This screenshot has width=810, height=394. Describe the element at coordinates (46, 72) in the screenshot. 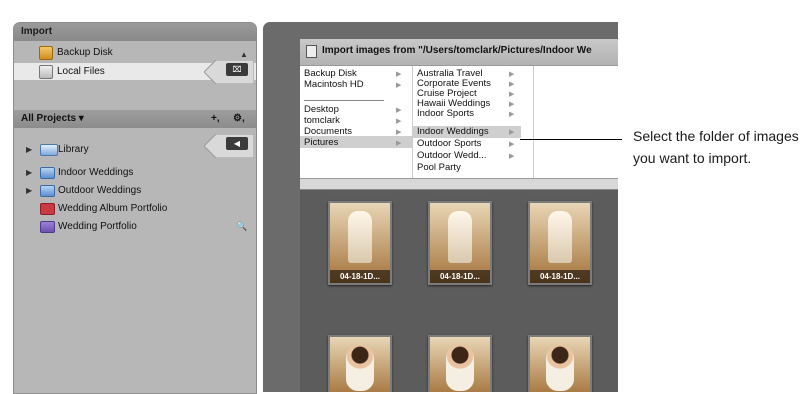

I see `files-icon` at that location.